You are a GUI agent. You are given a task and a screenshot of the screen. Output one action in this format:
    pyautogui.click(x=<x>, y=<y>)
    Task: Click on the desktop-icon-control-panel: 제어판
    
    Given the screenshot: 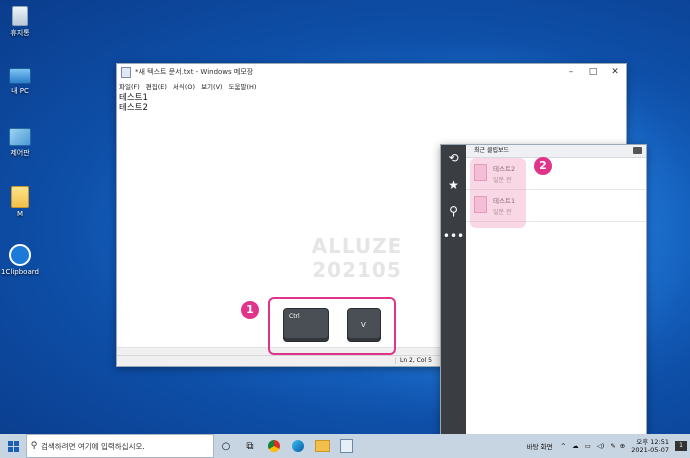 What is the action you would take?
    pyautogui.click(x=20, y=143)
    